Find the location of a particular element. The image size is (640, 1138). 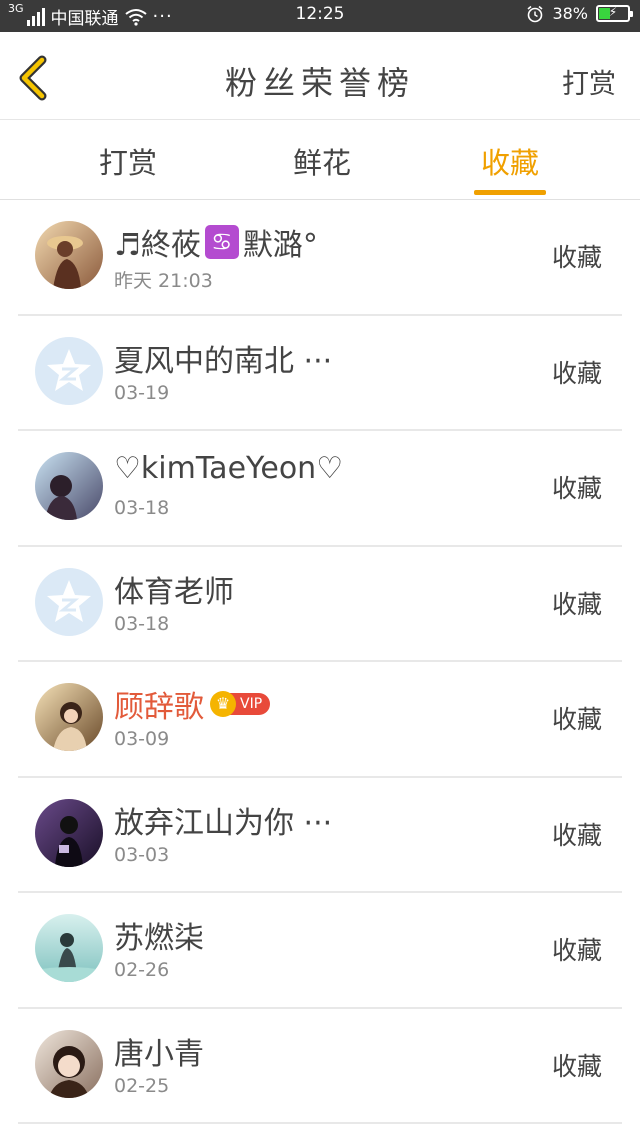

list-item: 唐小青 02-25 收藏 is located at coordinates (320, 1066).